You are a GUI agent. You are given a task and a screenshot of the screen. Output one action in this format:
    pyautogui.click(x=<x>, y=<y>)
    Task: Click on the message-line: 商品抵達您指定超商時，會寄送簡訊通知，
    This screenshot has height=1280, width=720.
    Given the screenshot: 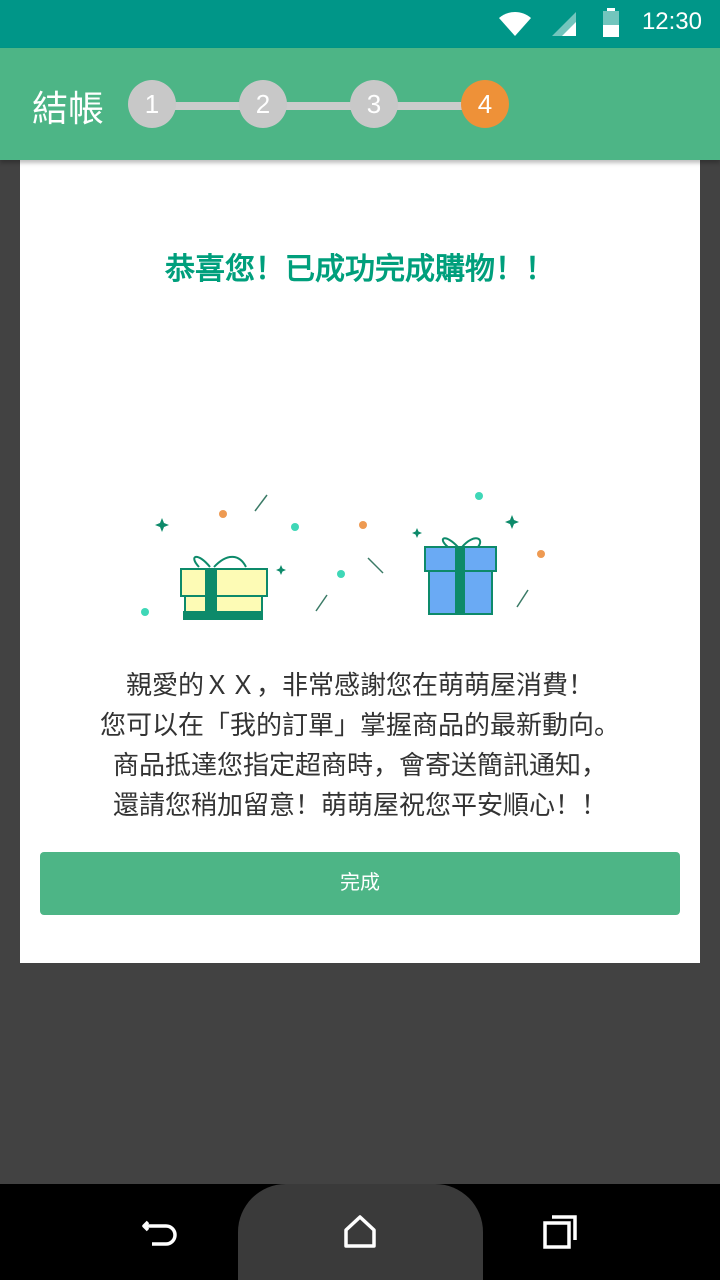 What is the action you would take?
    pyautogui.click(x=359, y=766)
    